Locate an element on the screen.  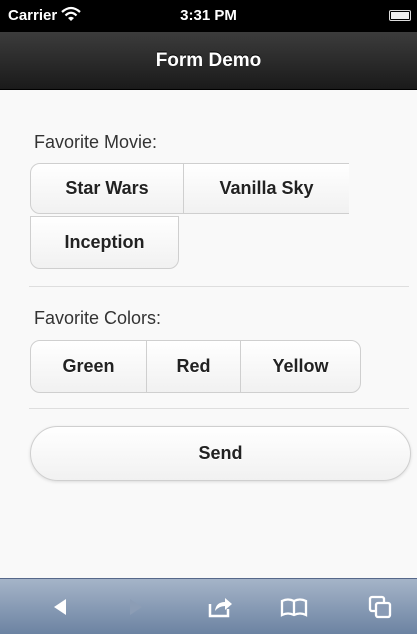
forward-button is located at coordinates (136, 607).